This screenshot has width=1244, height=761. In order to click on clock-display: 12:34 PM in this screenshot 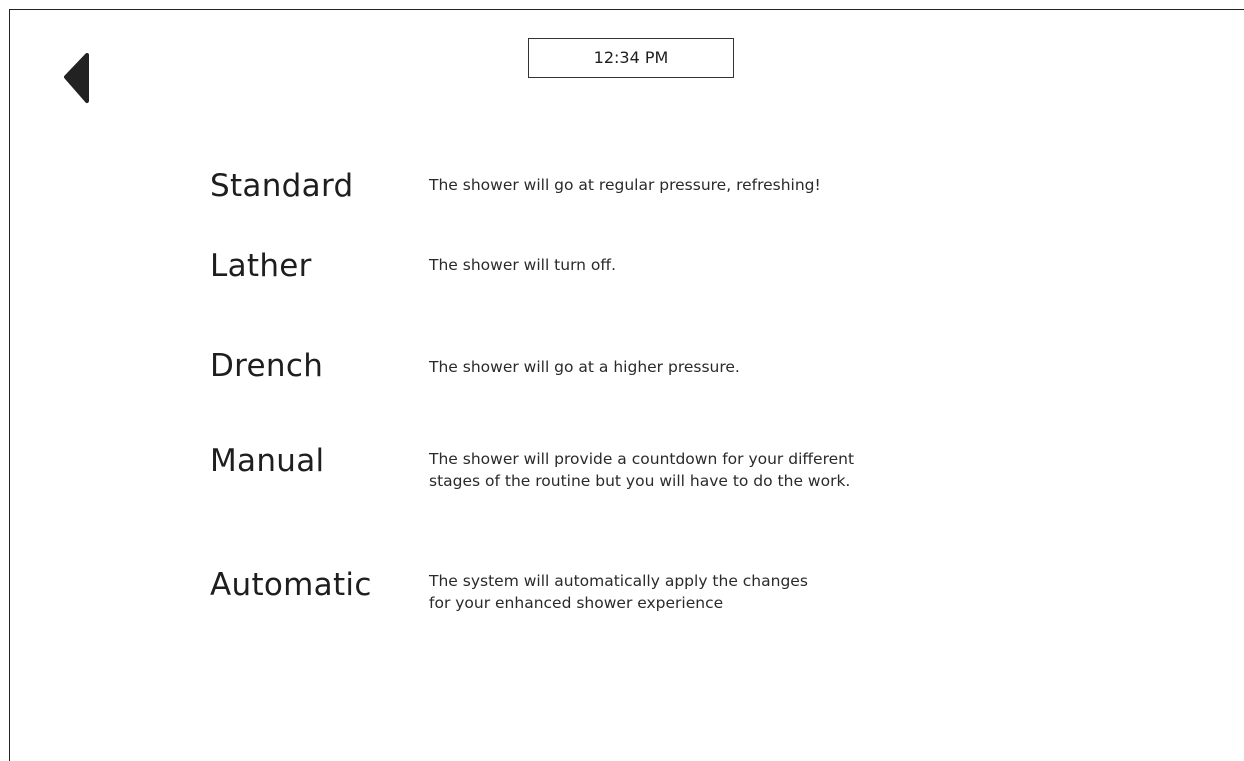, I will do `click(631, 58)`.